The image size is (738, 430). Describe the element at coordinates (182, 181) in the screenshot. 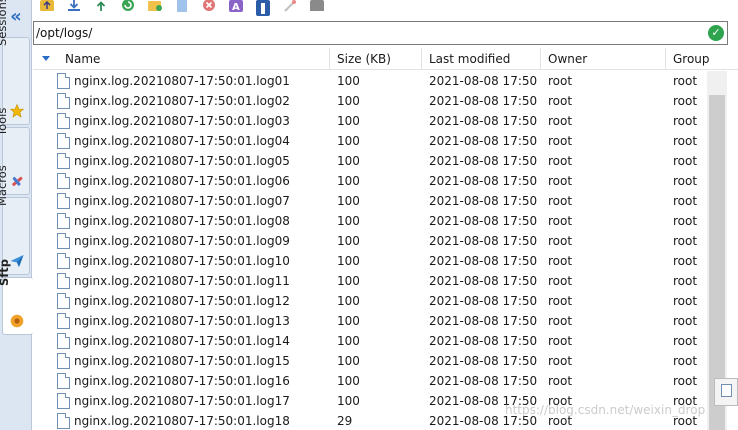

I see `file-name: nginx.log.20210807-17:50:01.log06` at that location.